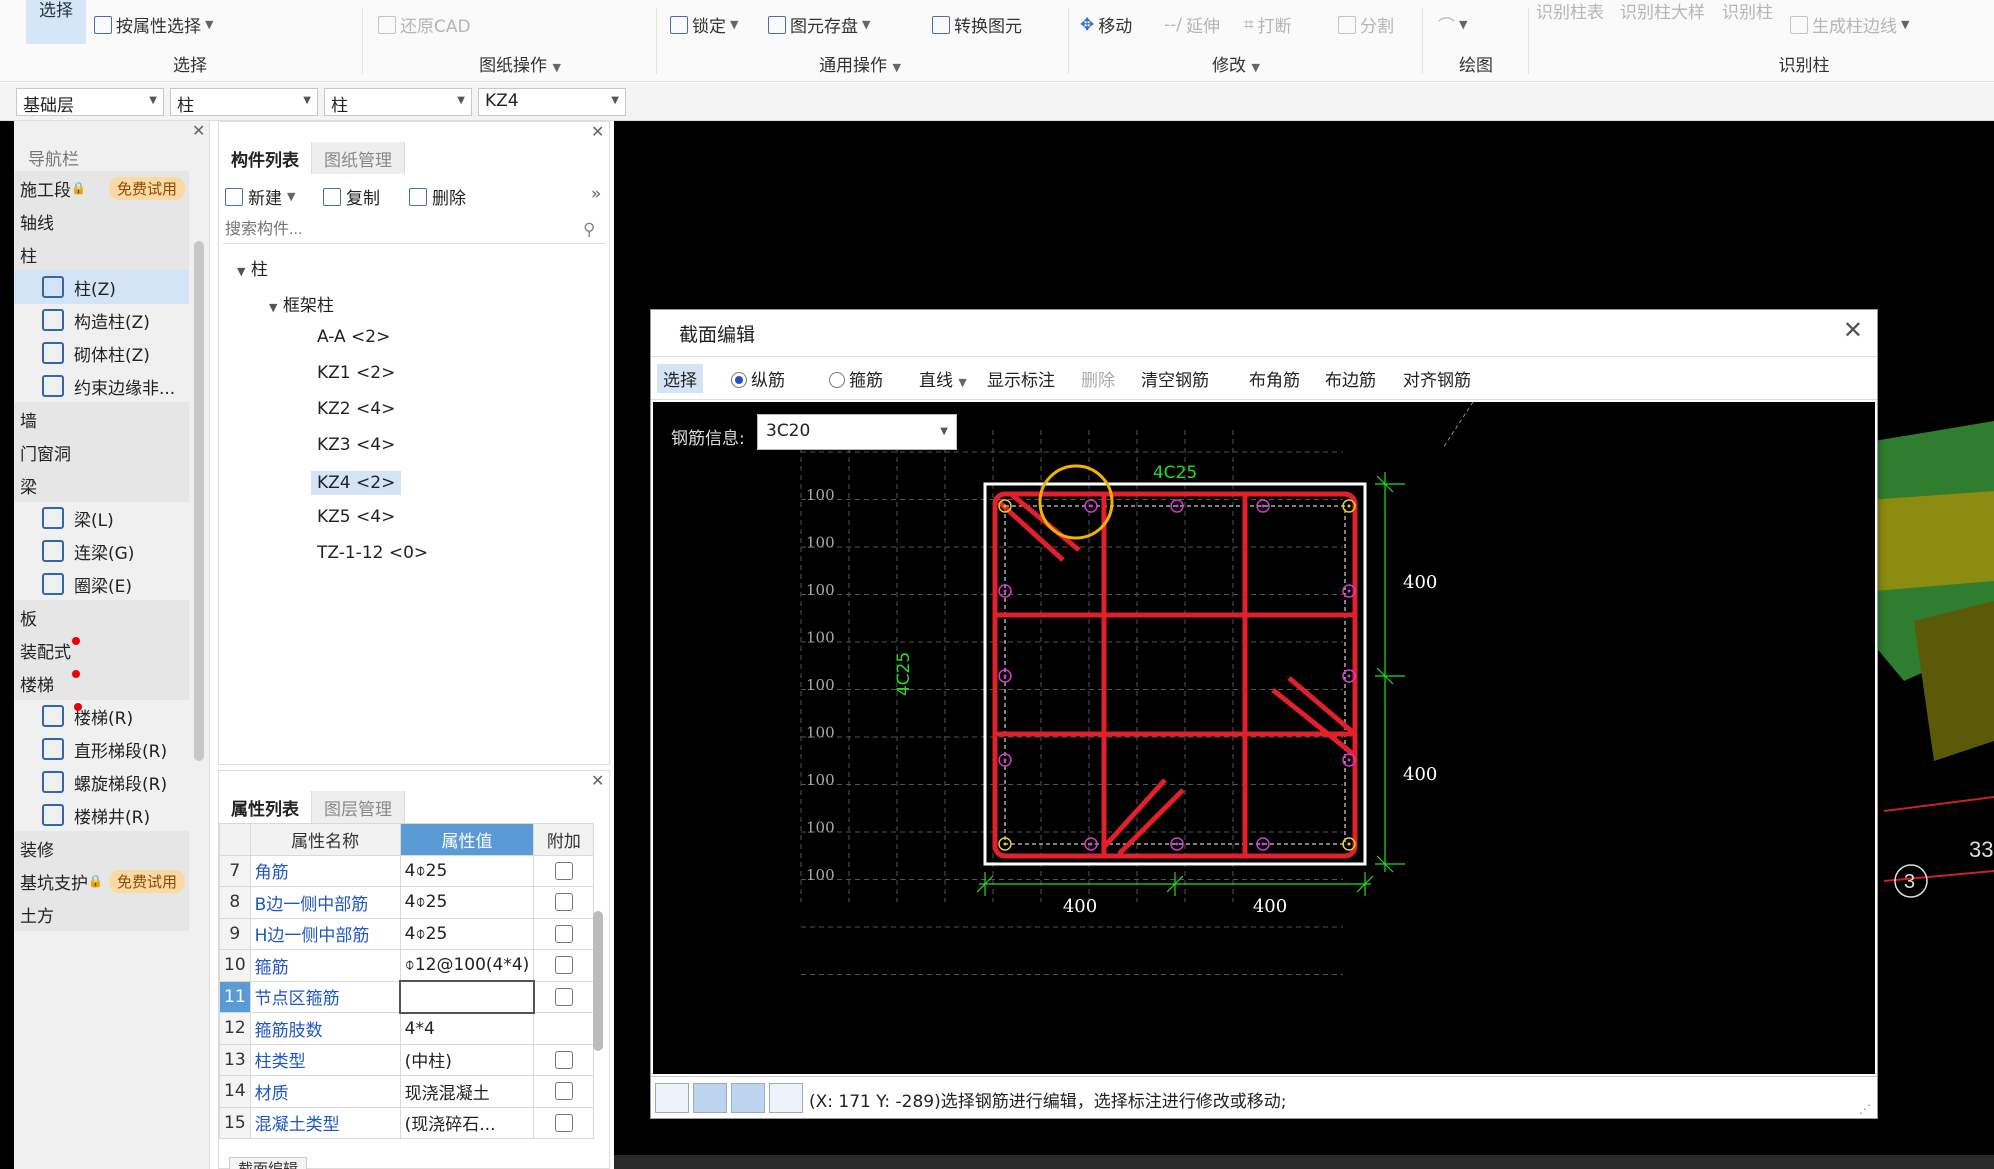  Describe the element at coordinates (351, 196) in the screenshot. I see `copy-component-button: 复制` at that location.